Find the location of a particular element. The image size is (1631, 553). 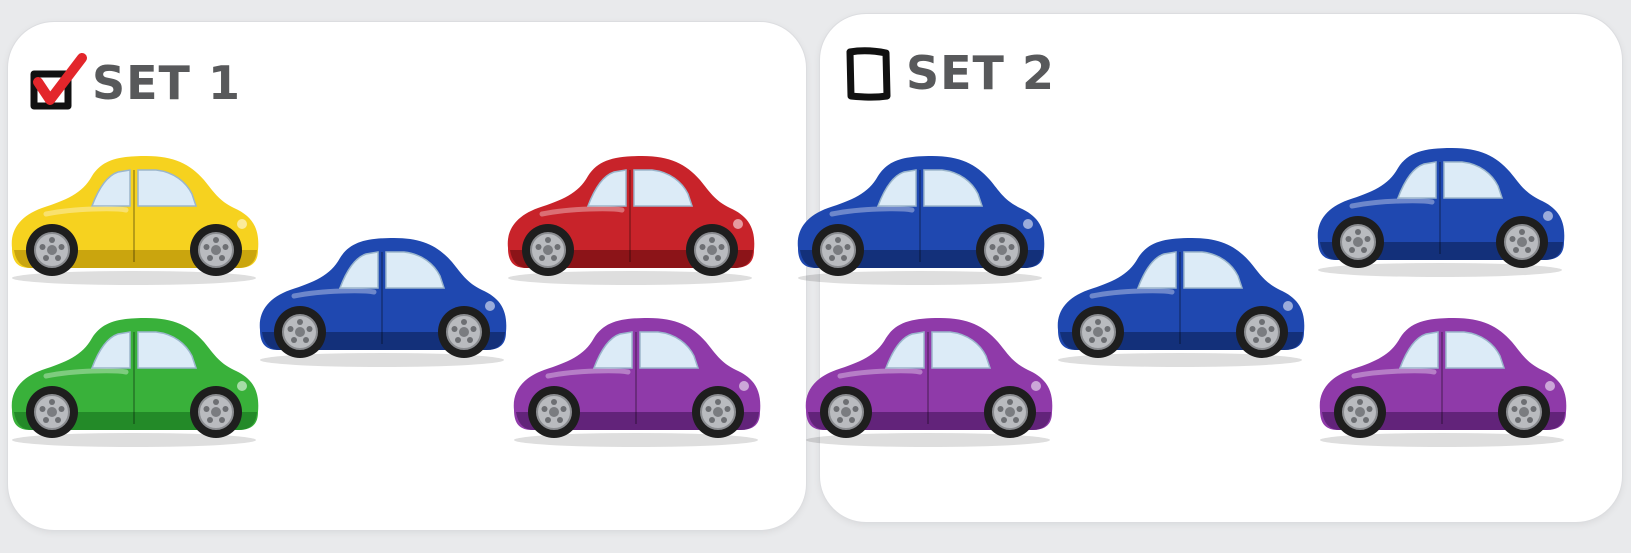

set-2-header: SET 2 is located at coordinates (948, 73).